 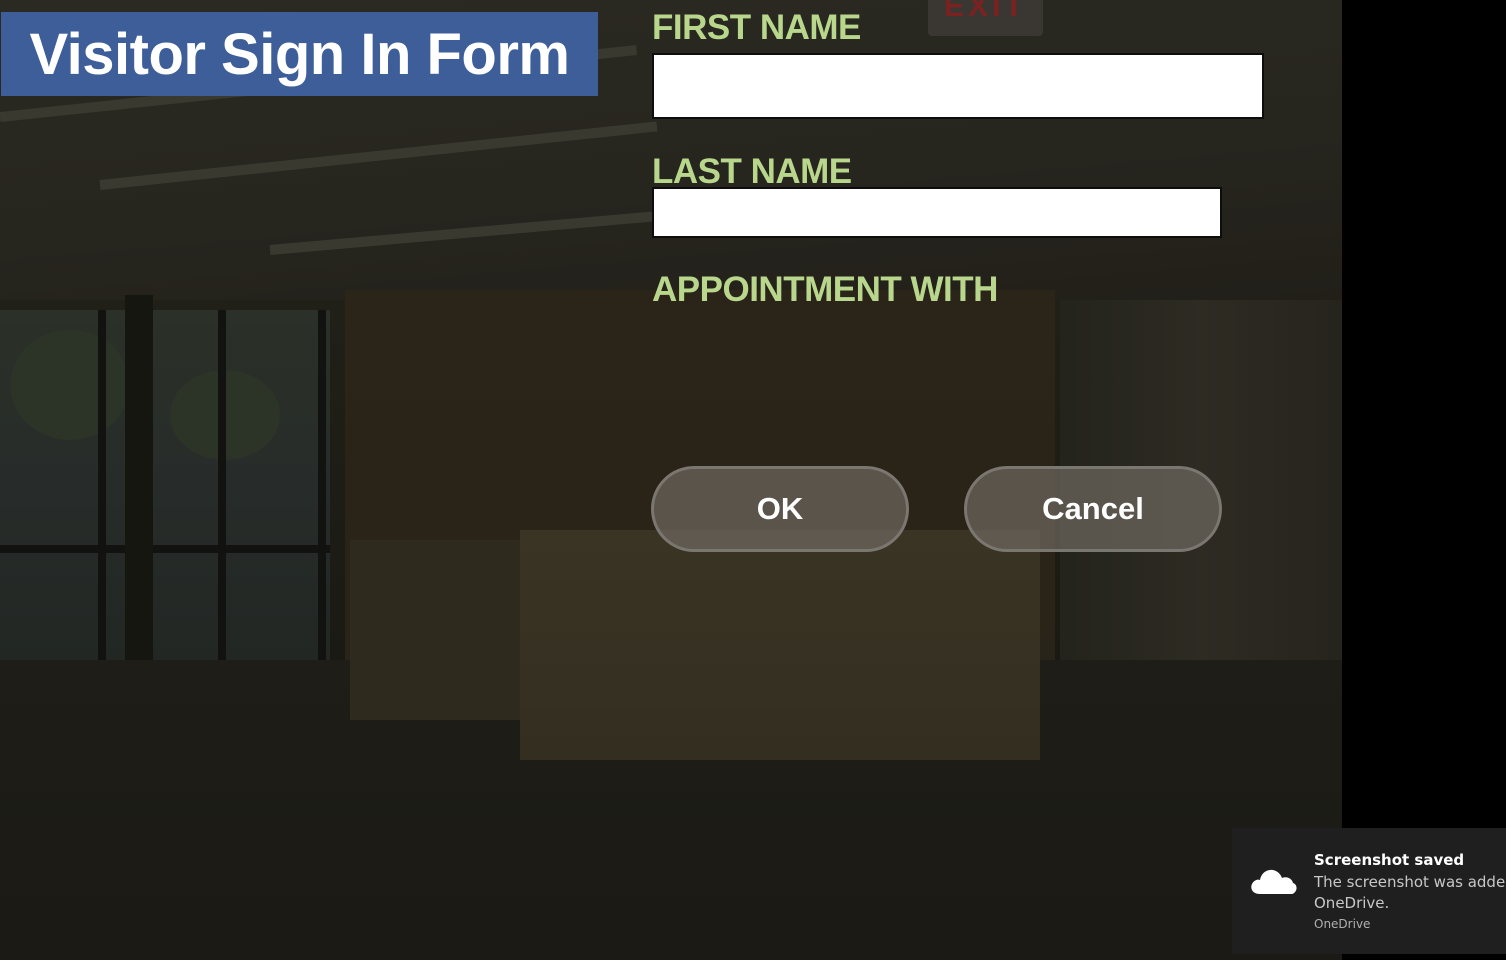 I want to click on side-black-region, so click(x=1424, y=480).